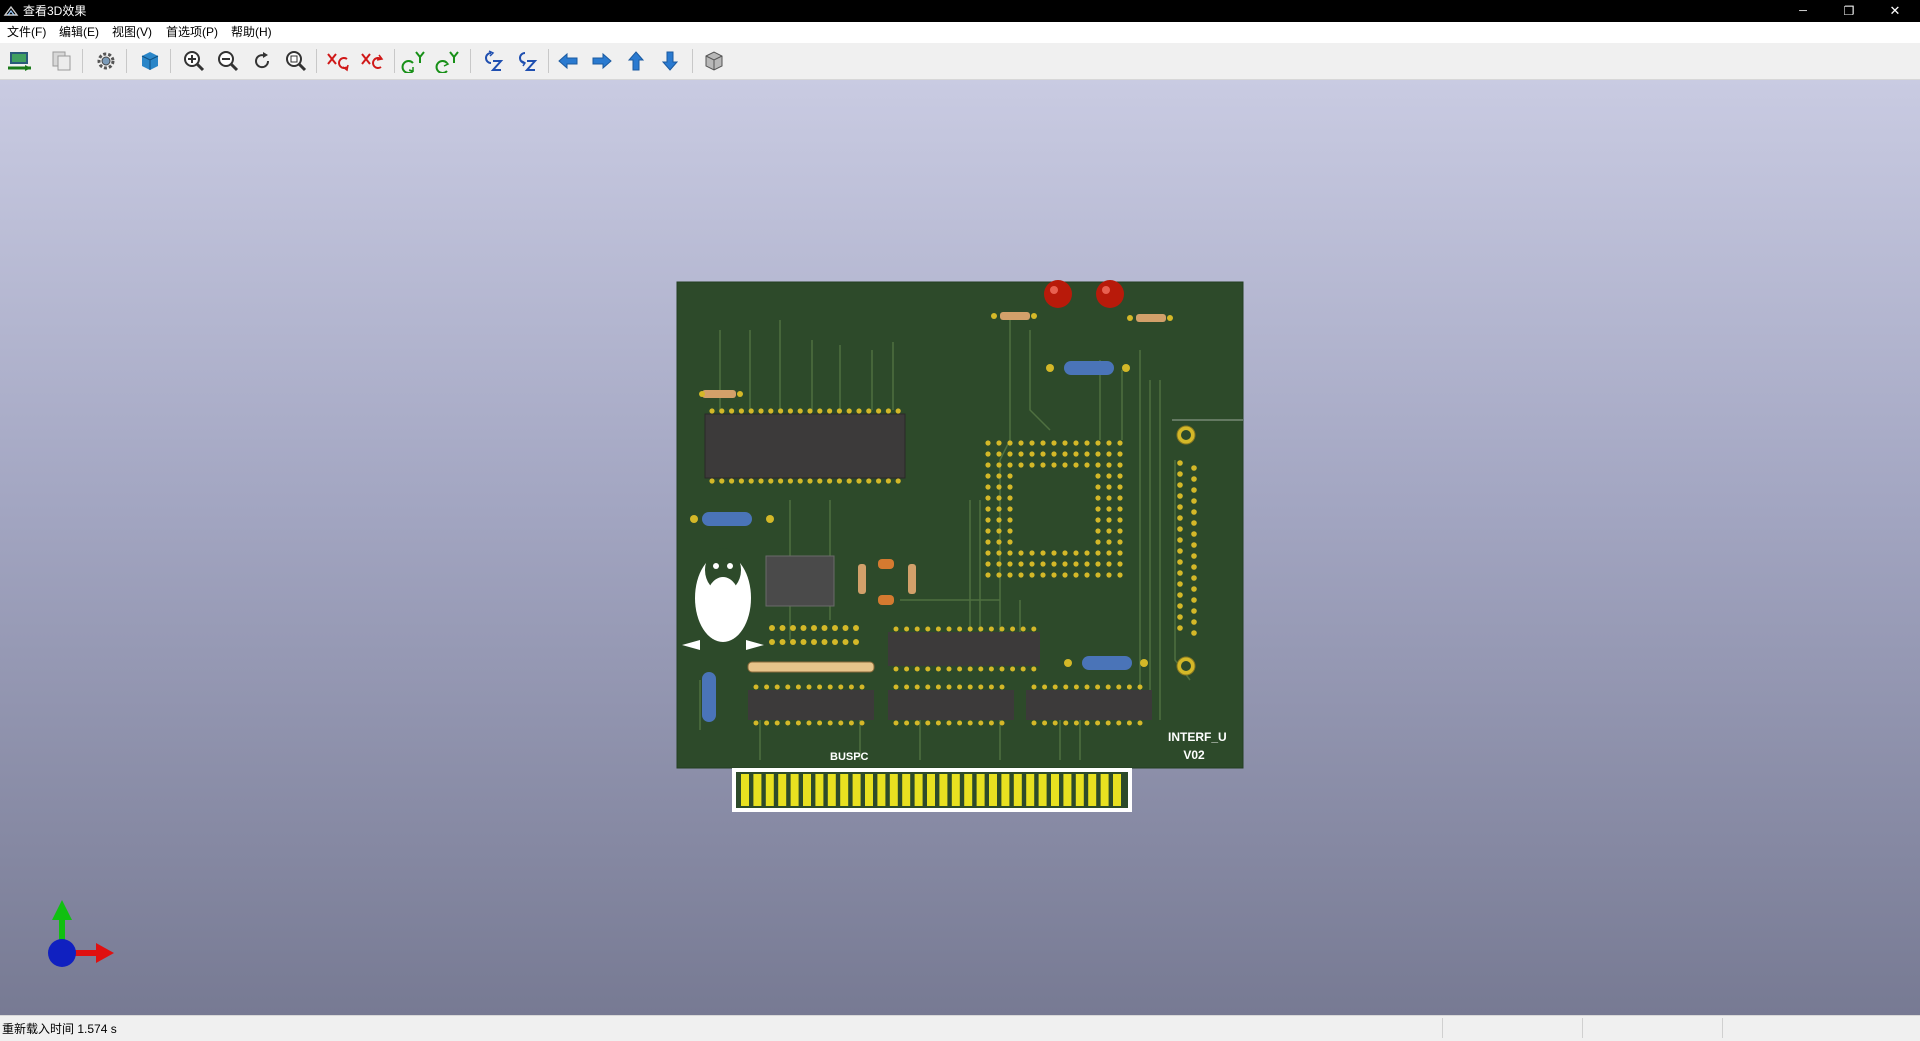 The image size is (1920, 1041). What do you see at coordinates (1722, 1028) in the screenshot?
I see `status-separator` at bounding box center [1722, 1028].